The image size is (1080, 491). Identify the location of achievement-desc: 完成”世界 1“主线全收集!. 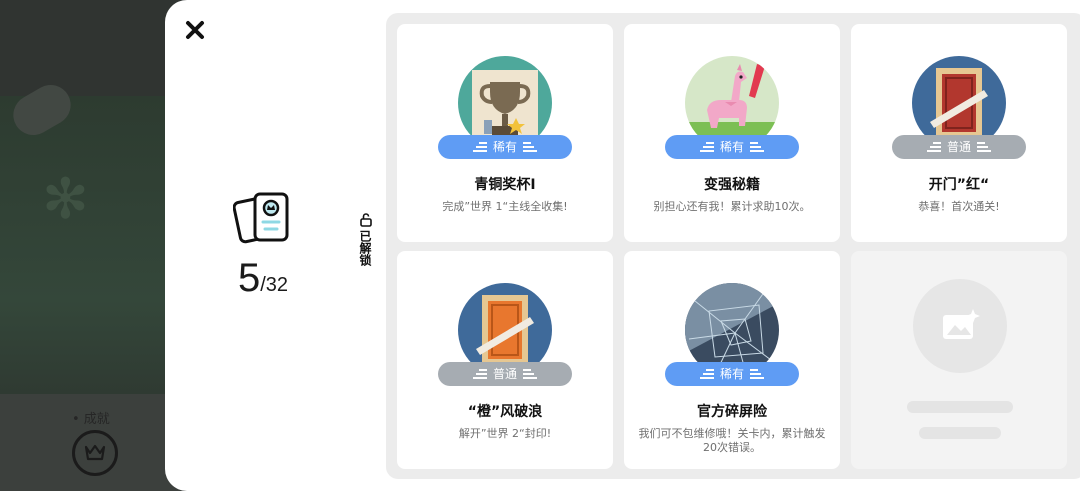
(505, 206).